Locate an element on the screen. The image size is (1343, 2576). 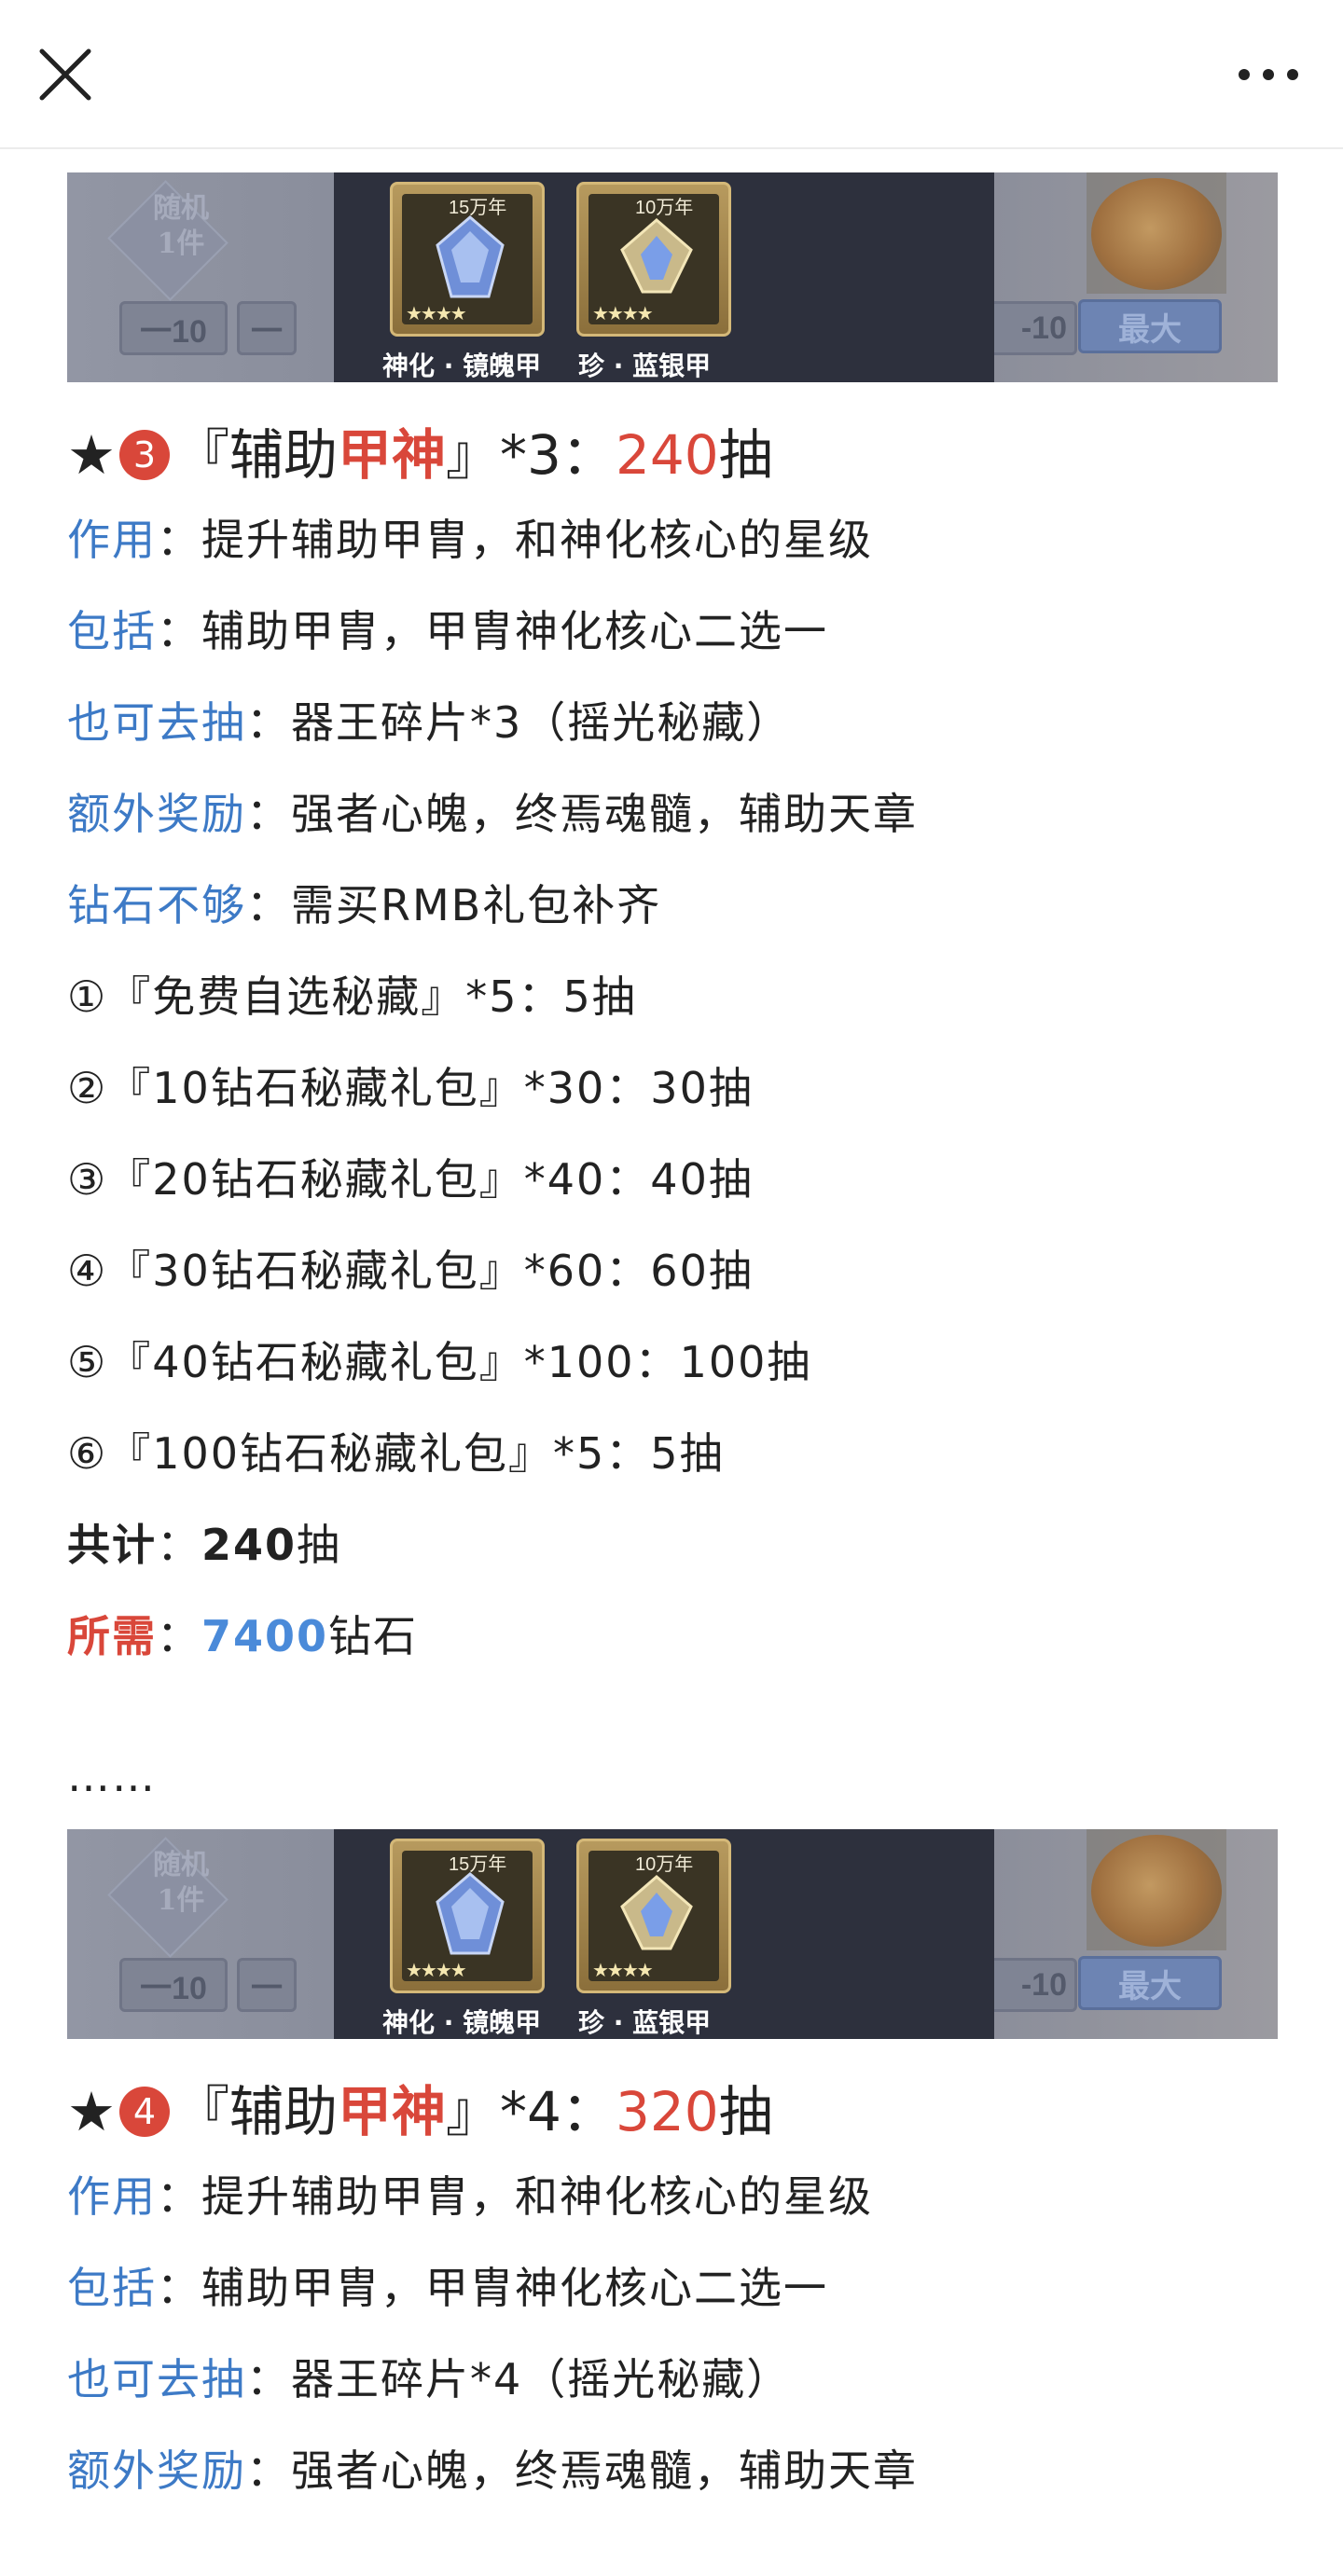
heading-count: 240 is located at coordinates (667, 455).